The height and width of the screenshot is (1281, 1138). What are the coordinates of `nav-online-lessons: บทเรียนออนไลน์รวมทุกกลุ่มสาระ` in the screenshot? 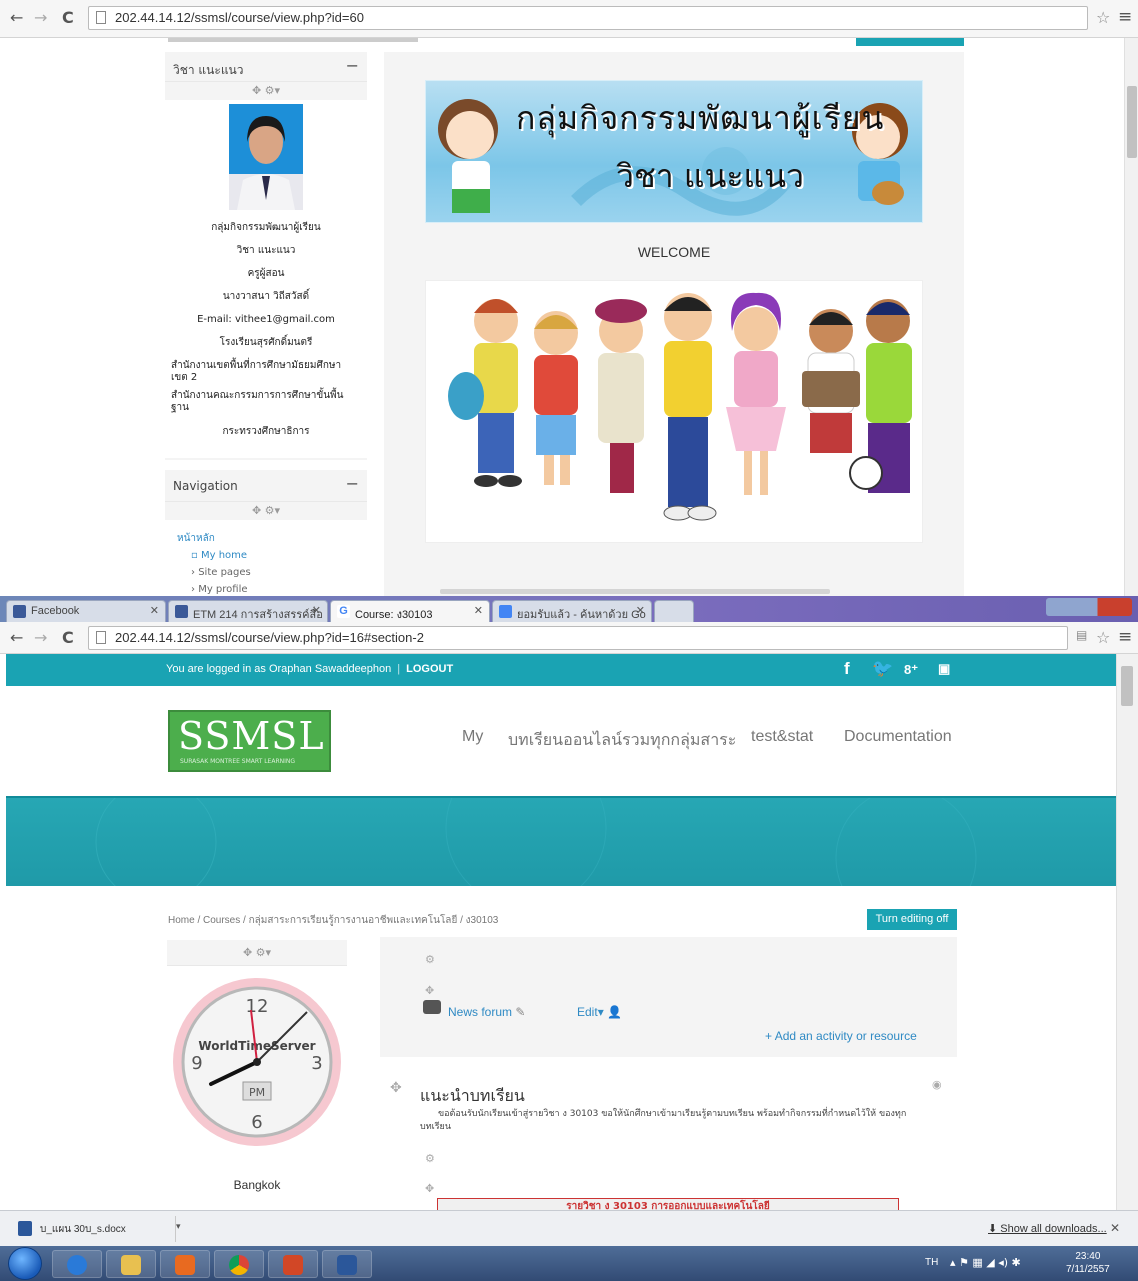 It's located at (622, 740).